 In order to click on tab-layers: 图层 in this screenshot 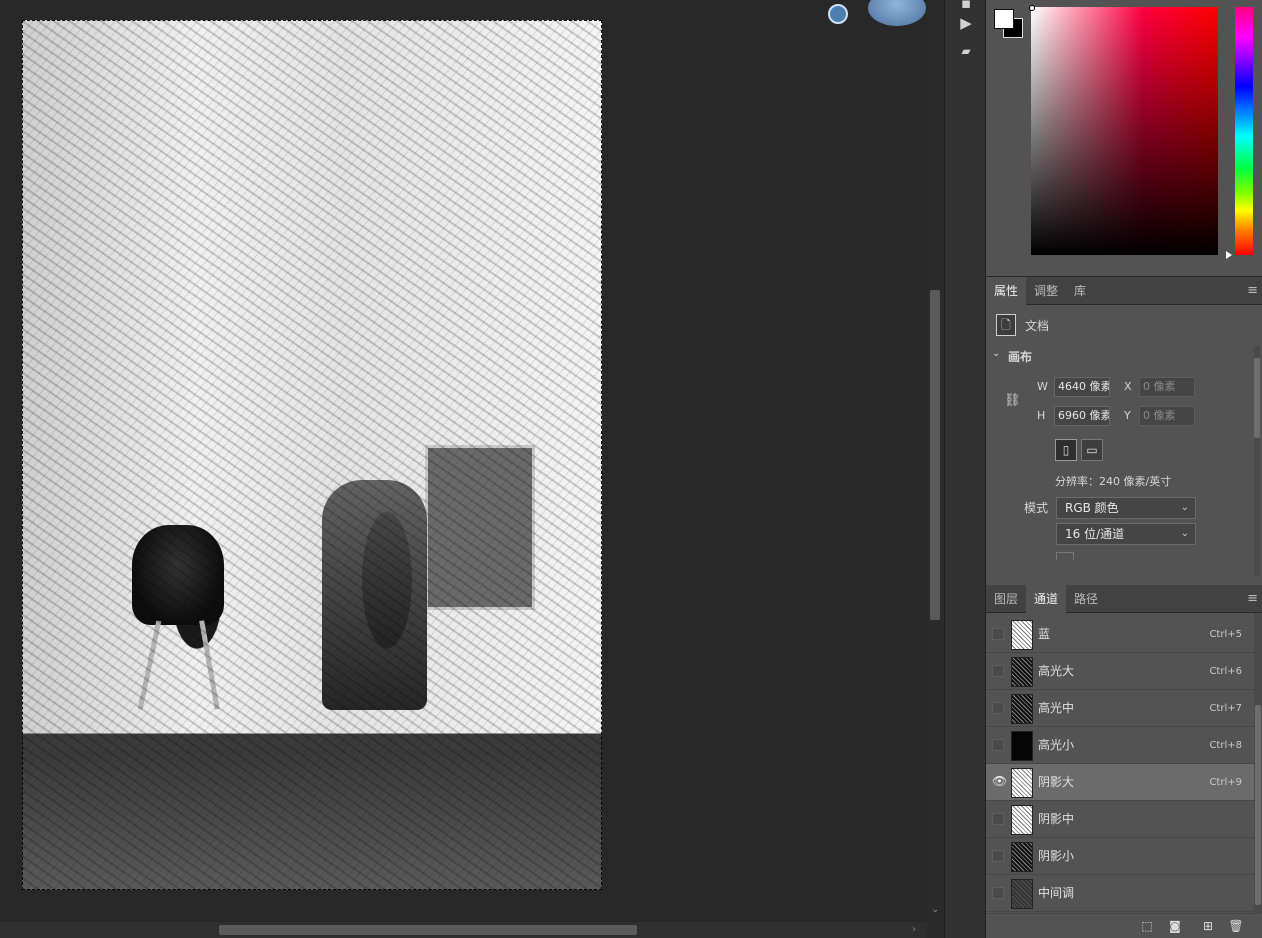, I will do `click(1006, 599)`.